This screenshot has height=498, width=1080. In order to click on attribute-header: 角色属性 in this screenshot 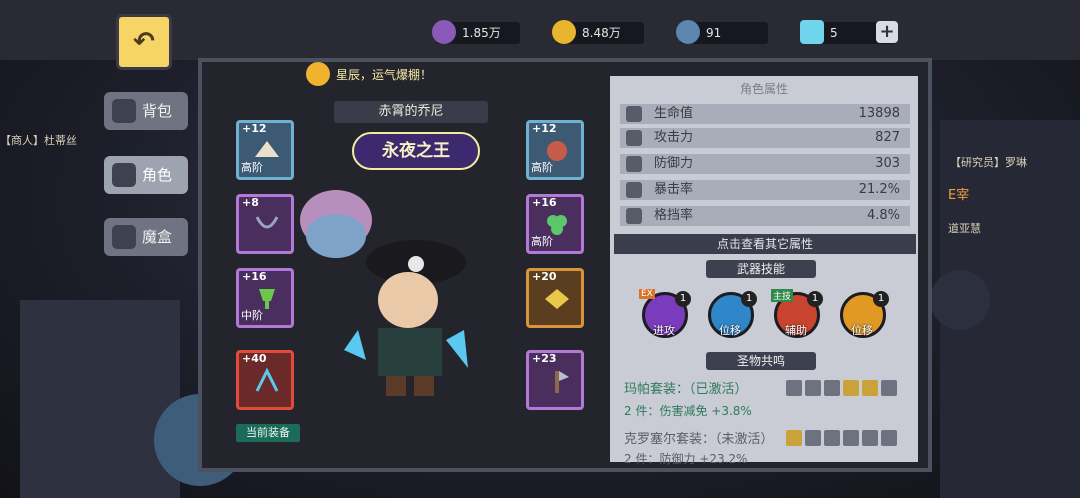, I will do `click(763, 89)`.